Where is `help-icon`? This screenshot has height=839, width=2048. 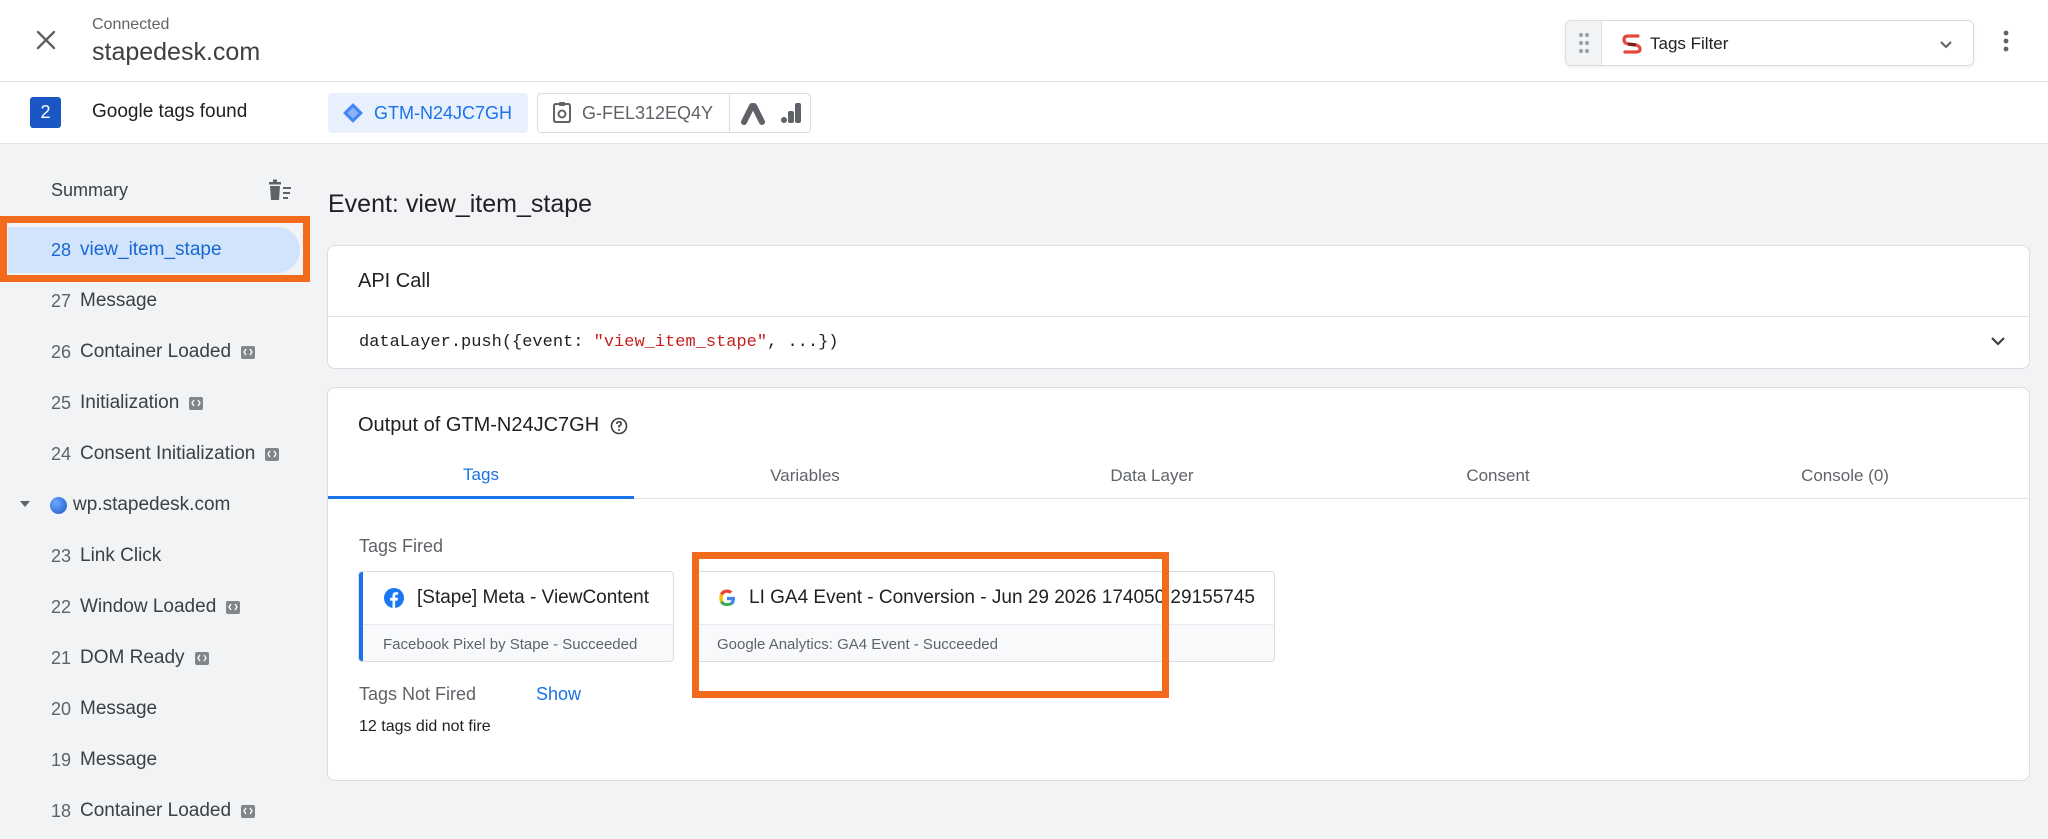 help-icon is located at coordinates (619, 426).